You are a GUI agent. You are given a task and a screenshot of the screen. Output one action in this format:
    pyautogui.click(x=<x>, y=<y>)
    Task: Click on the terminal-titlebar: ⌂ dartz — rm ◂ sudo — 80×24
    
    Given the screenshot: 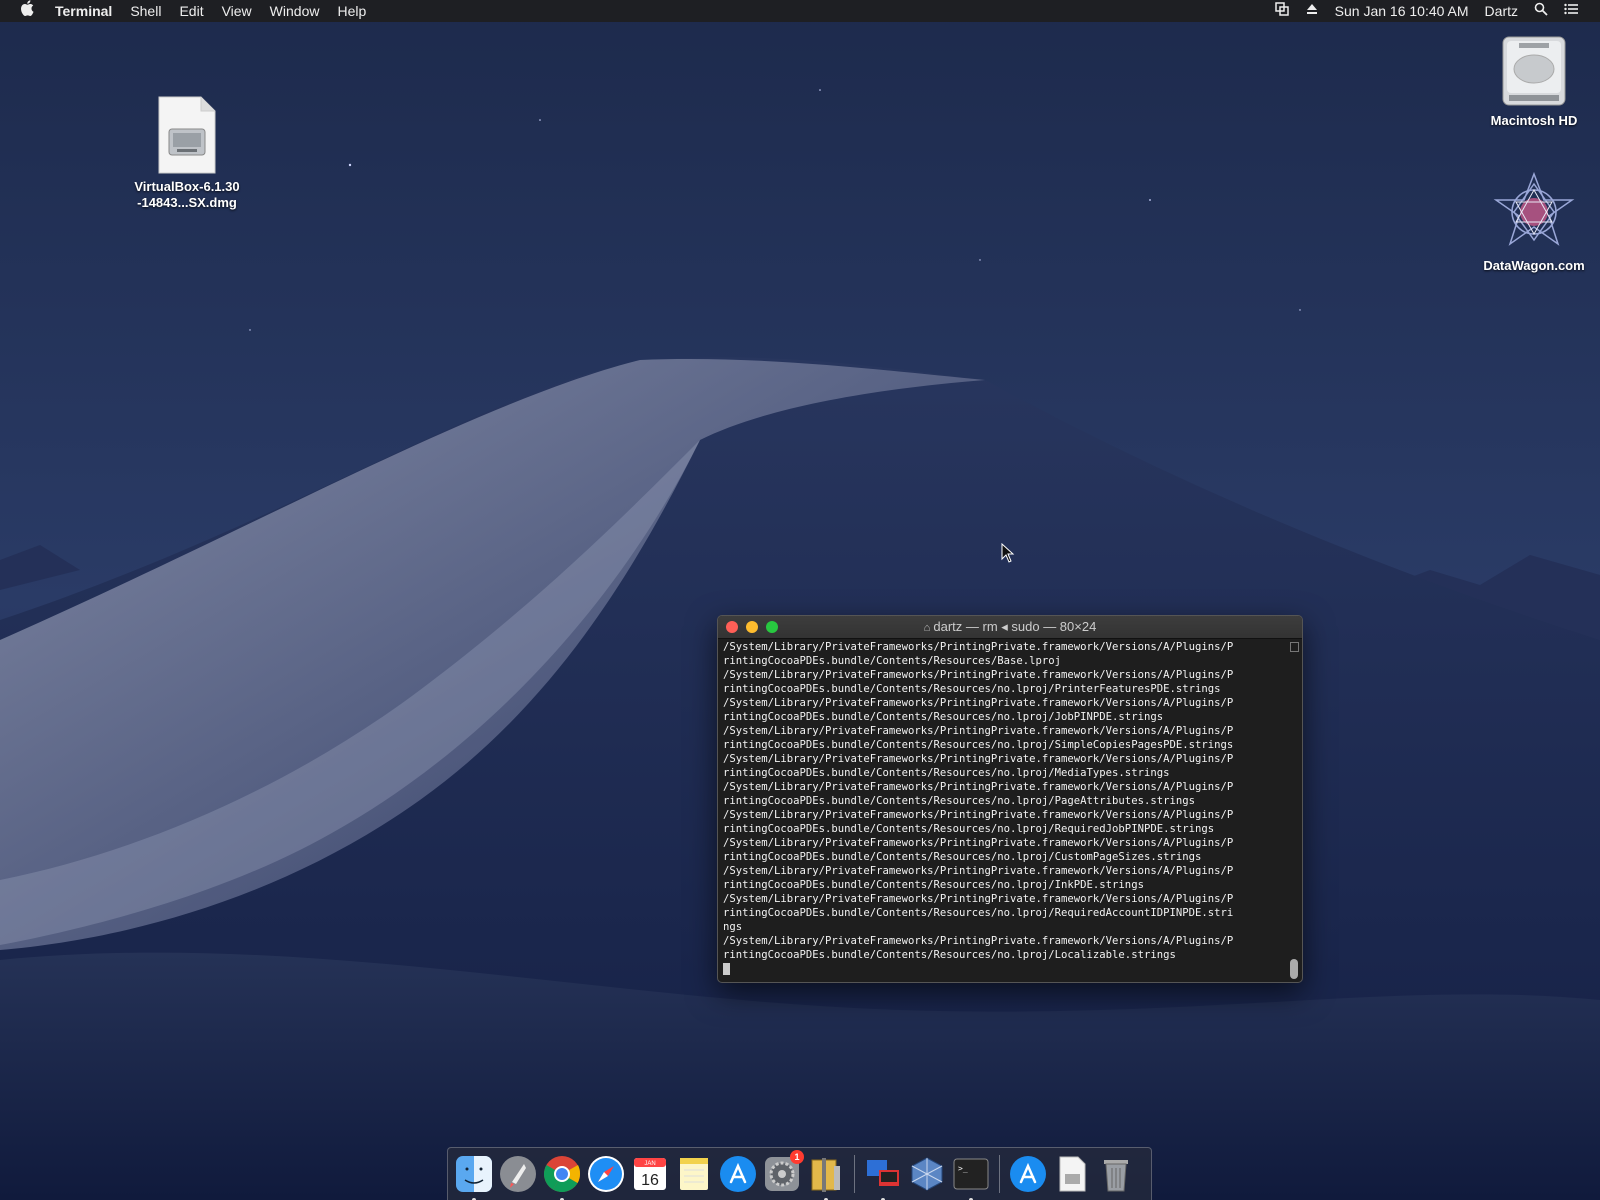 What is the action you would take?
    pyautogui.click(x=1010, y=627)
    